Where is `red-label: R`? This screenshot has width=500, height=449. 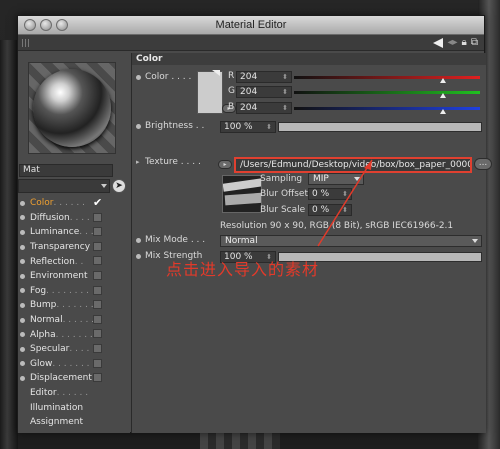 red-label: R is located at coordinates (231, 76).